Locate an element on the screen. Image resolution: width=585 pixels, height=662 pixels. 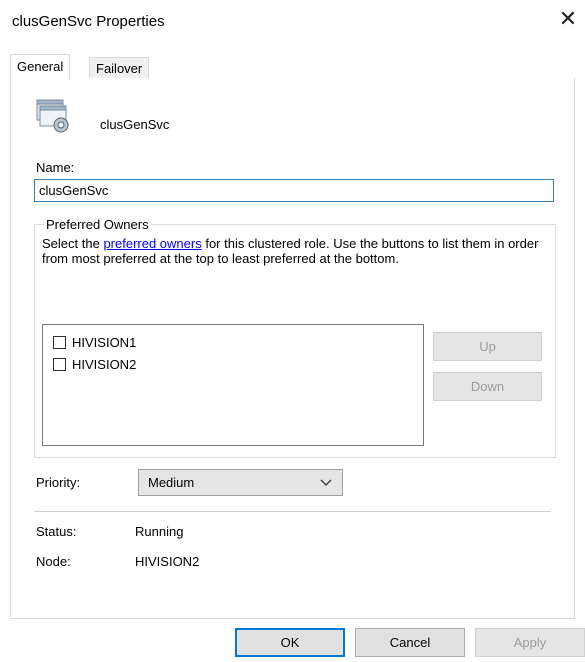
owner-label: HIVISION1 is located at coordinates (104, 342).